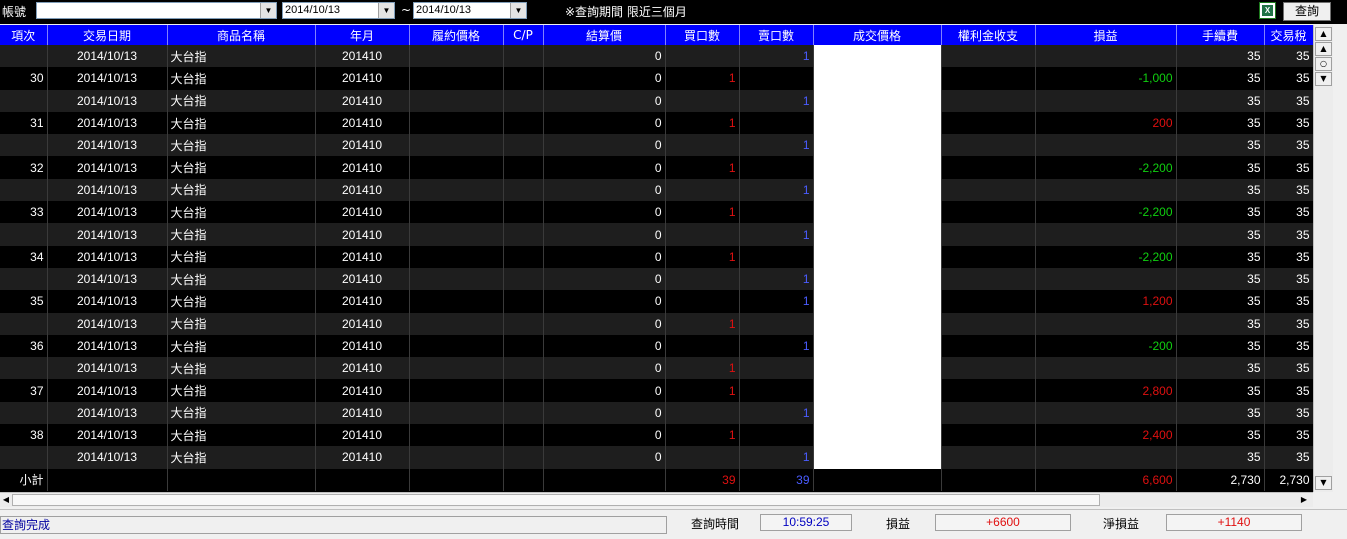 This screenshot has height=539, width=1347. I want to click on date-to-select: 2014/10/13 ▼, so click(470, 10).